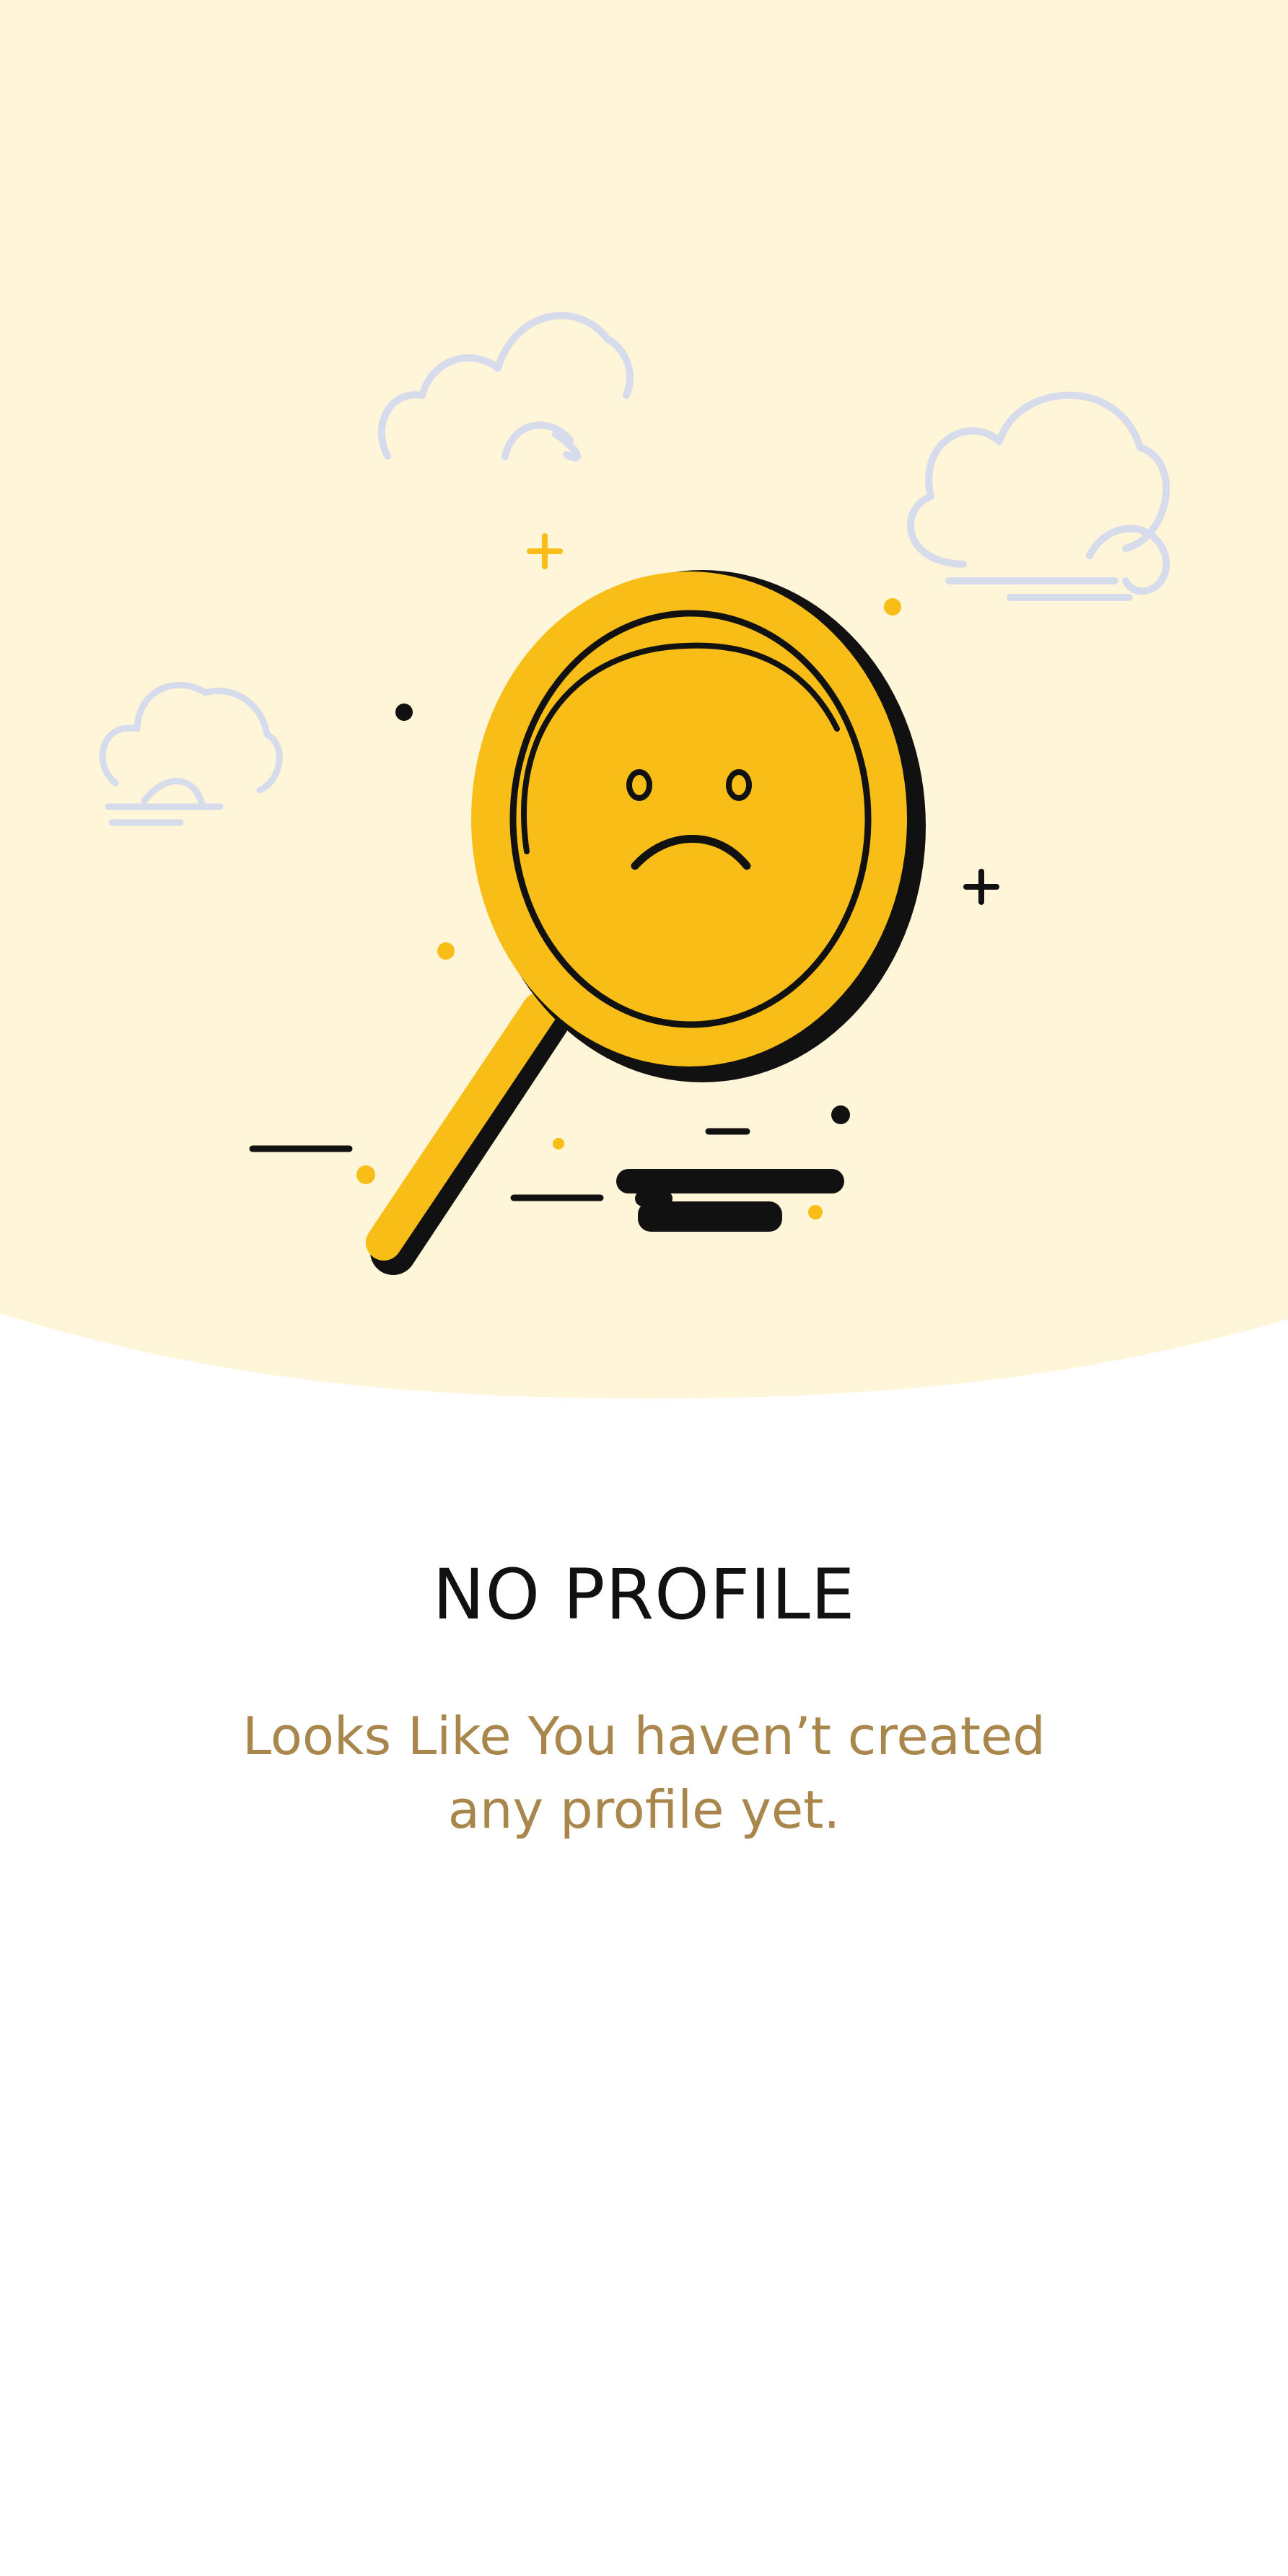 The image size is (1288, 2576). What do you see at coordinates (646, 922) in the screenshot?
I see `sad-face-magnifying-glass-icon` at bounding box center [646, 922].